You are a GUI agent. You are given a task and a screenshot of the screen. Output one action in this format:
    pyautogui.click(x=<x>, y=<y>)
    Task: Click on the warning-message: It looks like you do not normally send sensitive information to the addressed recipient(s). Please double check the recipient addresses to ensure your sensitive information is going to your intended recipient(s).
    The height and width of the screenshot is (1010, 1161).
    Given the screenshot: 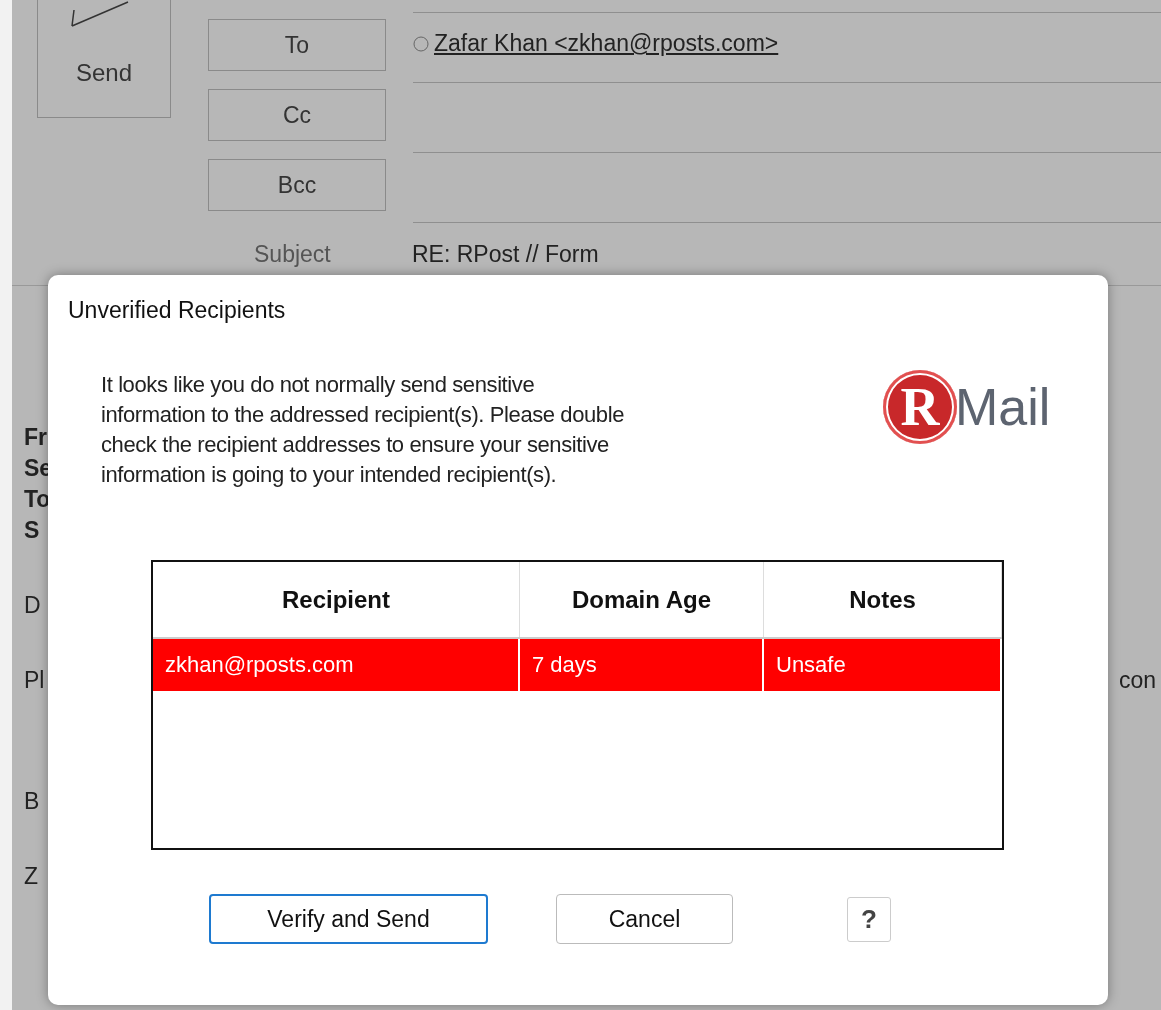 What is the action you would take?
    pyautogui.click(x=363, y=430)
    